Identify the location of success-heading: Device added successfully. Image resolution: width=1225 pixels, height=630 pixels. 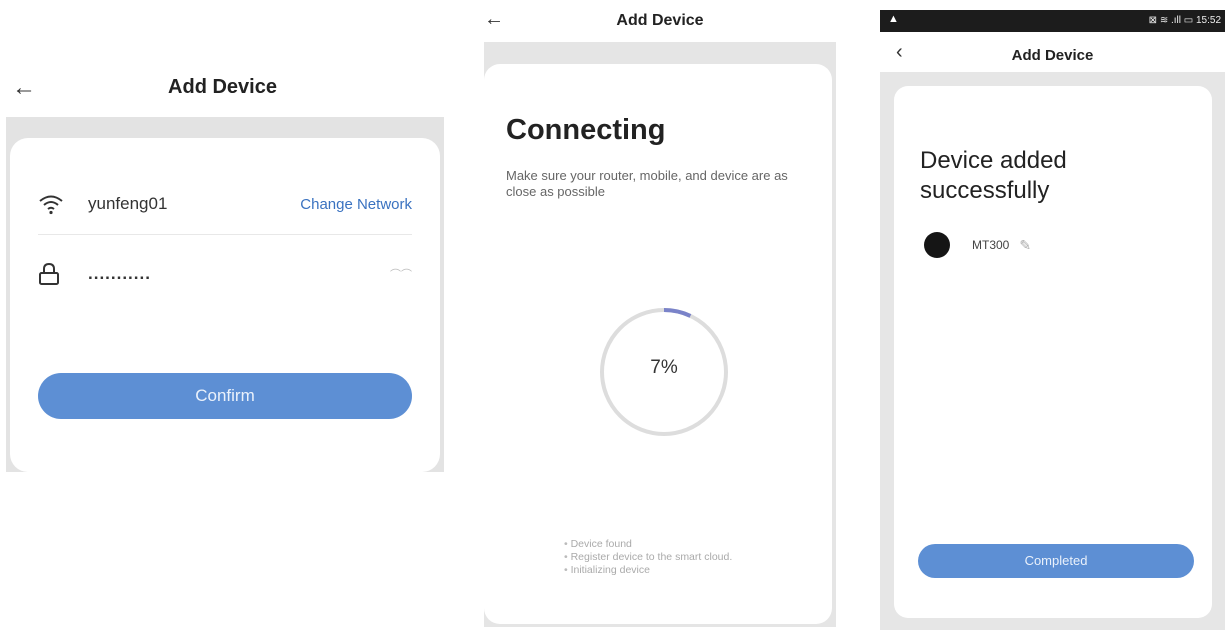
(993, 175).